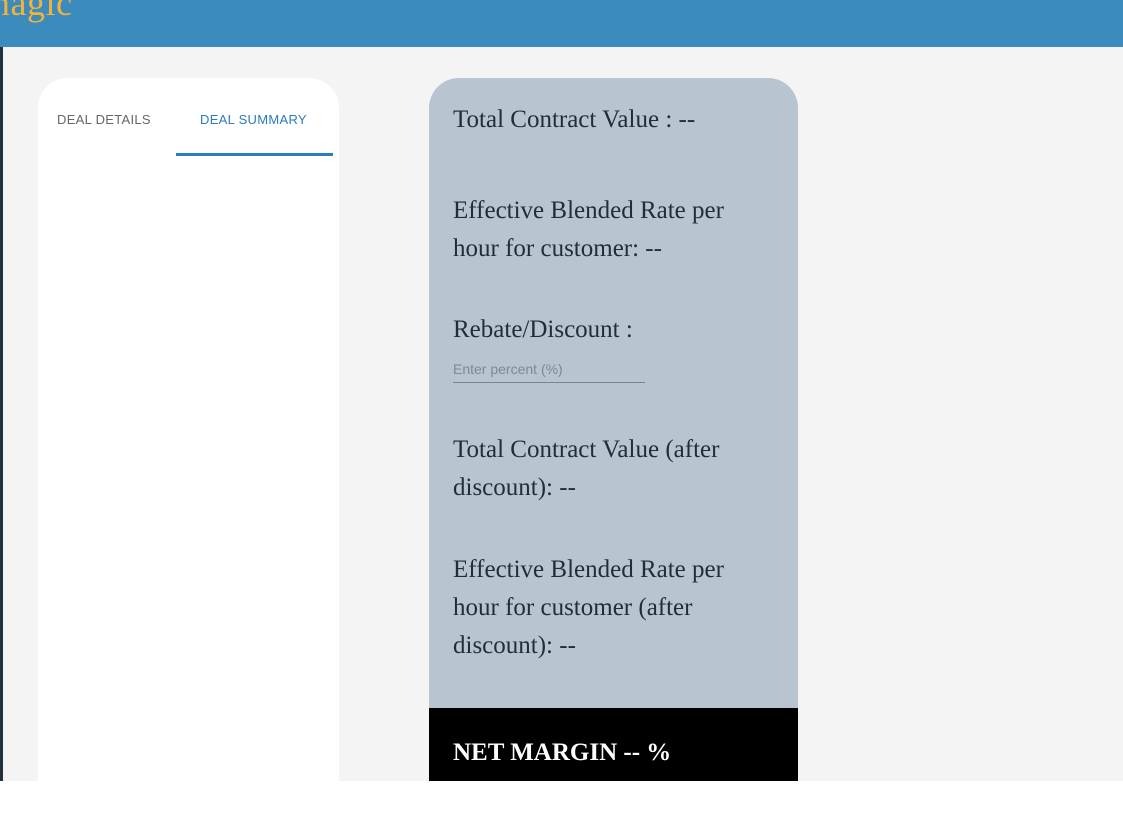  What do you see at coordinates (104, 122) in the screenshot?
I see `tab-deal-details: DEAL DETAILS` at bounding box center [104, 122].